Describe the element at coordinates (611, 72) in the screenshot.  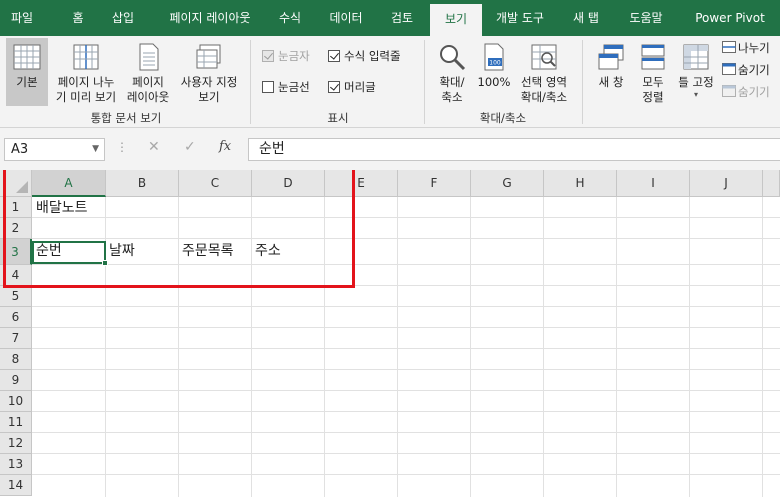
I see `new-window-button: 새 창` at that location.